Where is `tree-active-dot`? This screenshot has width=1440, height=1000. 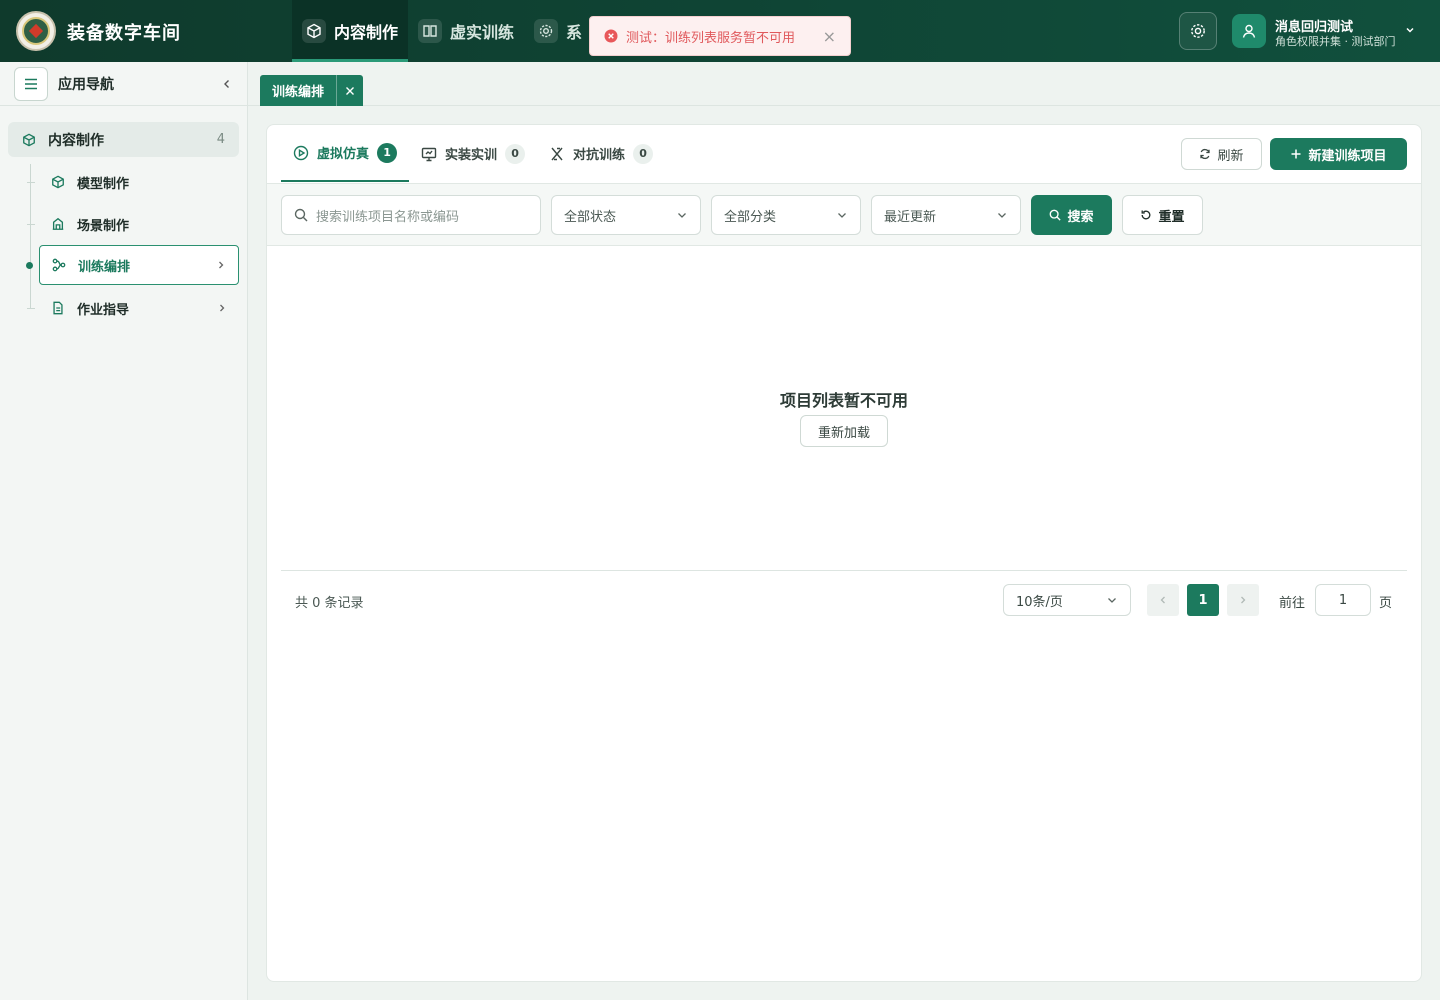
tree-active-dot is located at coordinates (29, 265).